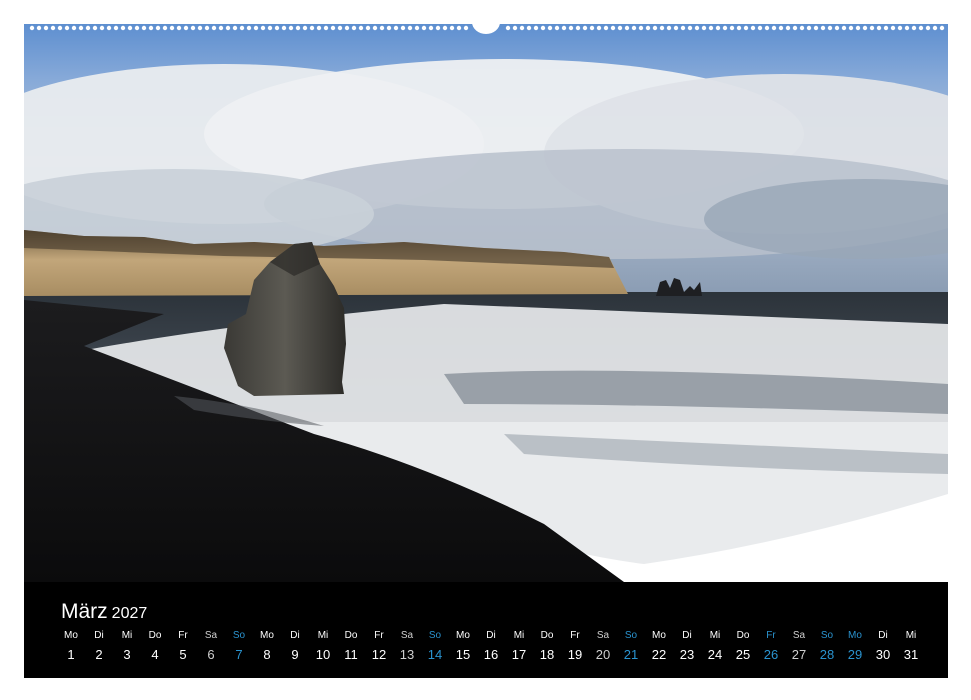 This screenshot has height=700, width=971. What do you see at coordinates (575, 647) in the screenshot?
I see `day-column: Fr 19` at bounding box center [575, 647].